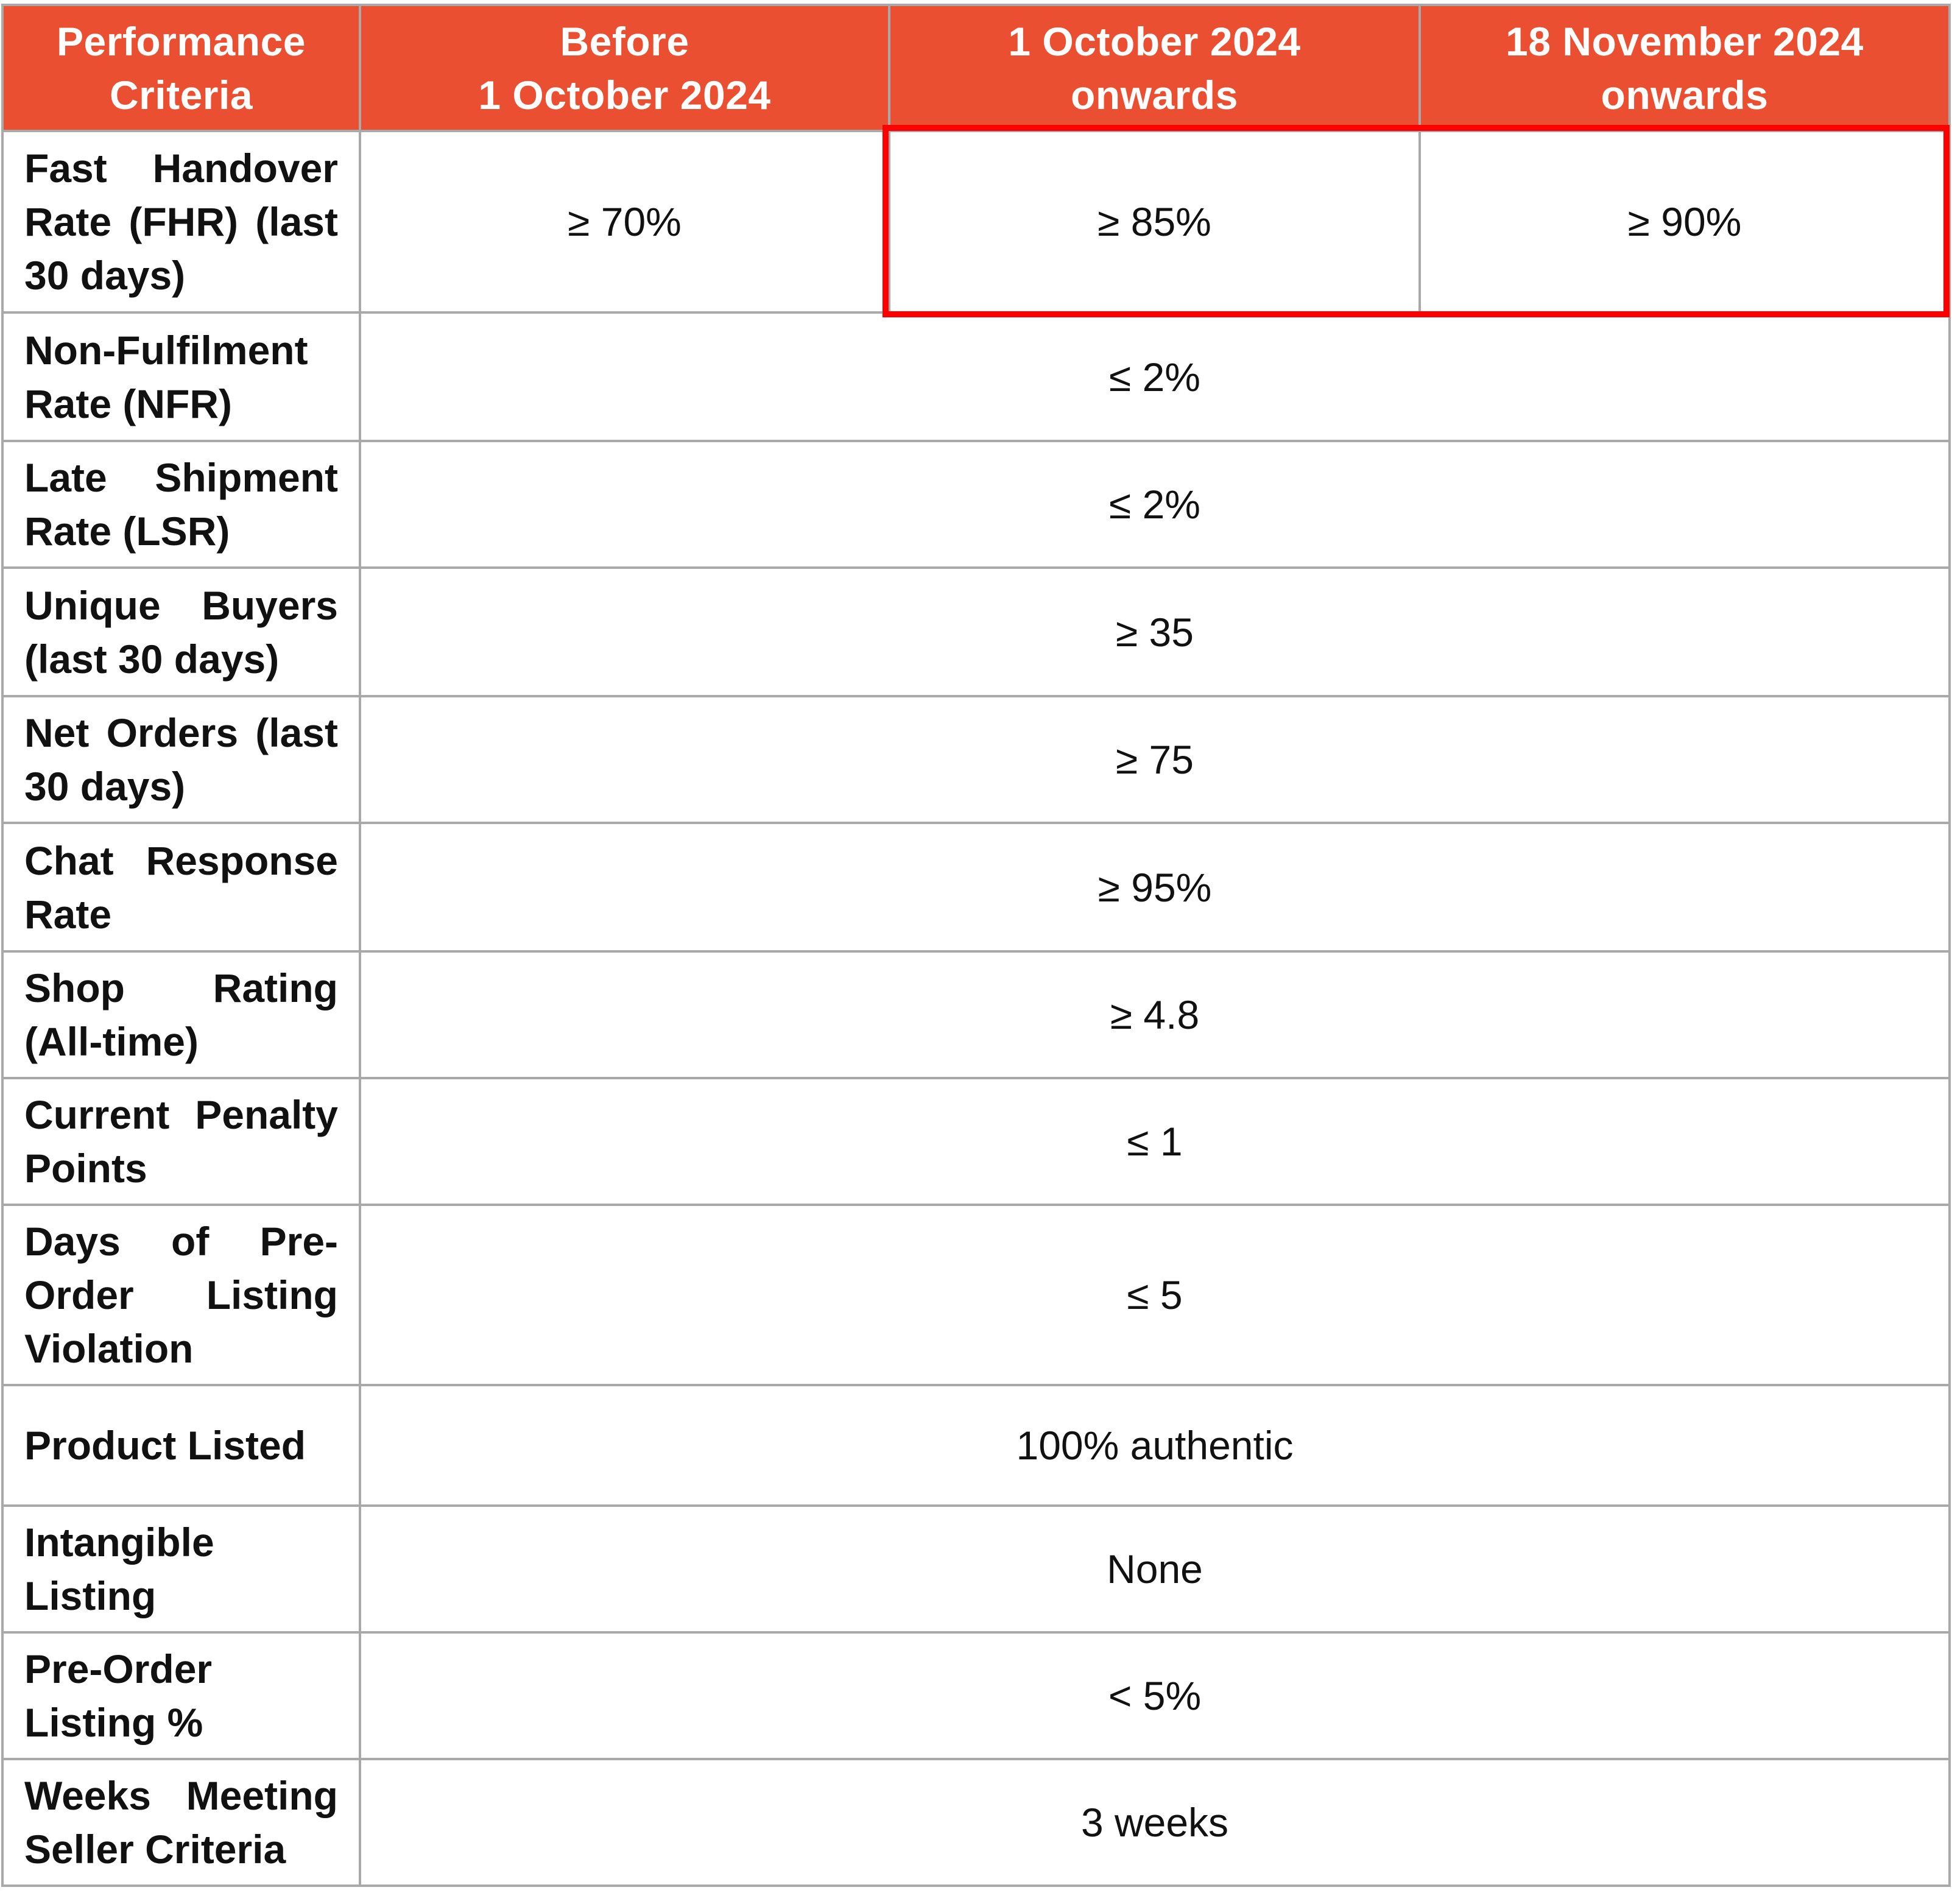 This screenshot has width=1952, height=1904. What do you see at coordinates (181, 95) in the screenshot?
I see `header-line: Criteria` at bounding box center [181, 95].